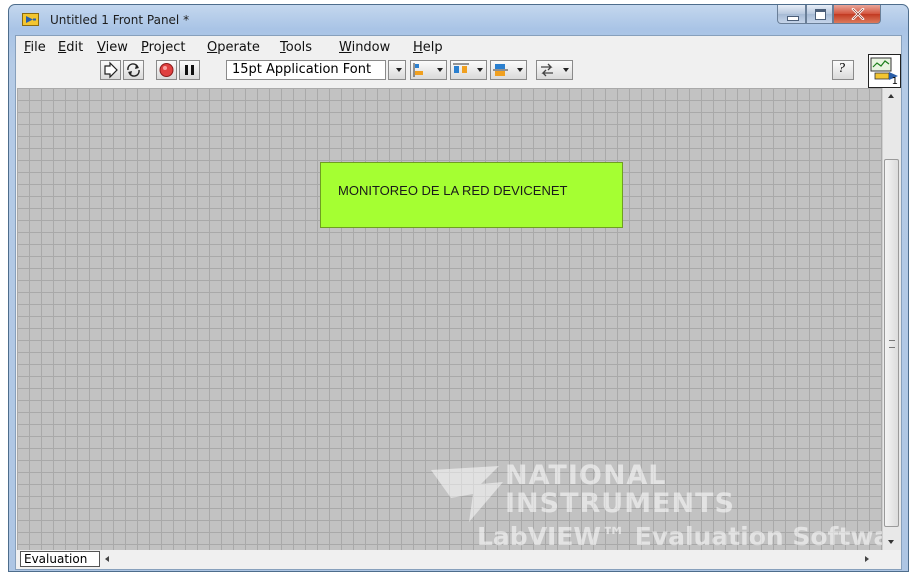 The width and height of the screenshot is (915, 573). What do you see at coordinates (296, 47) in the screenshot?
I see `menu-tools: Tools` at bounding box center [296, 47].